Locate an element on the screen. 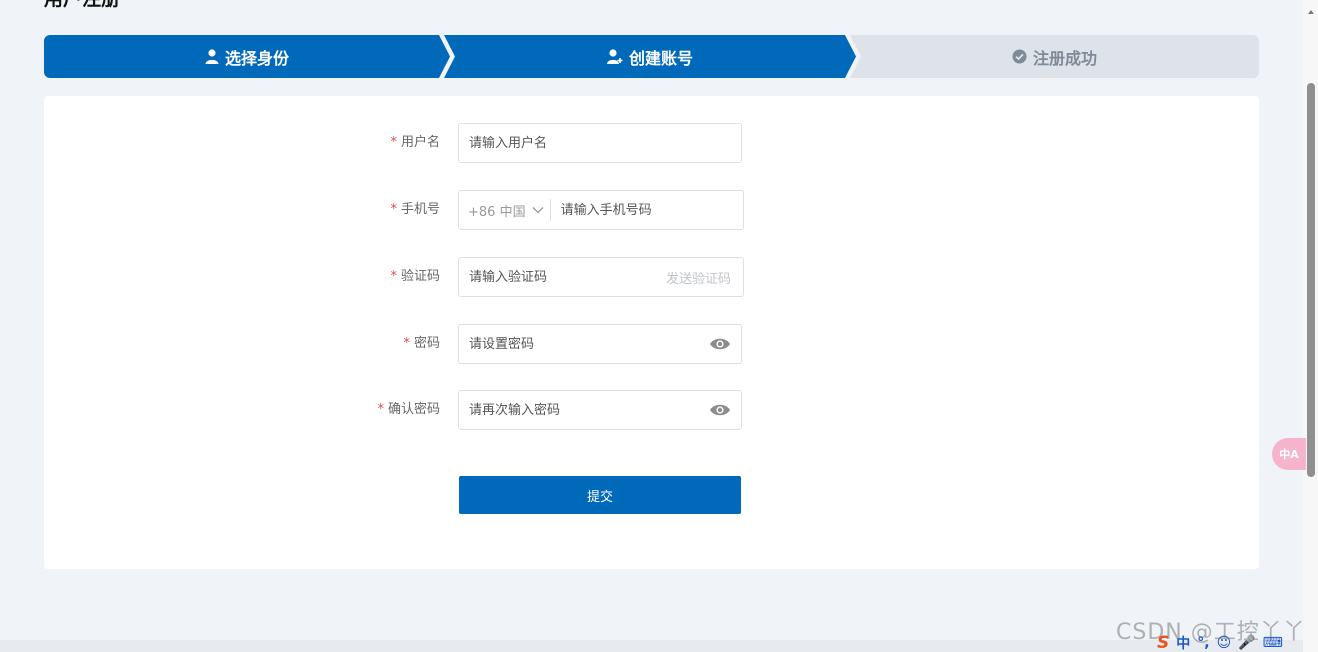 The image size is (1318, 652). confirm-password-row: * 确认密码 is located at coordinates (651, 410).